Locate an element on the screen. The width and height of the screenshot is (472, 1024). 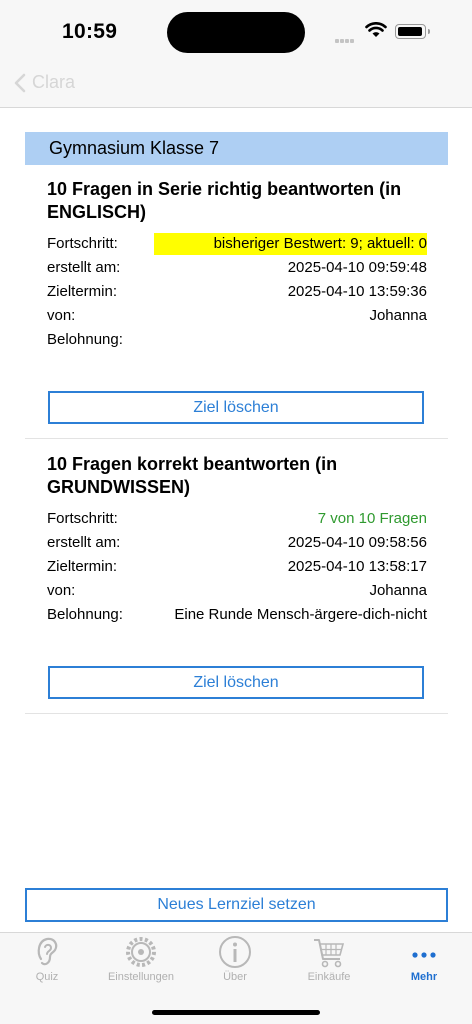
tab-einstellungen: Einstellungen is located at coordinates (141, 959).